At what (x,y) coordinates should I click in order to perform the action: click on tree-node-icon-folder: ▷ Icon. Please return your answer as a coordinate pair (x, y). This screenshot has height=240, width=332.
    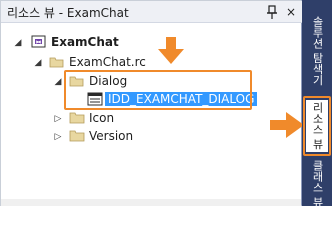
    Looking at the image, I should click on (101, 119).